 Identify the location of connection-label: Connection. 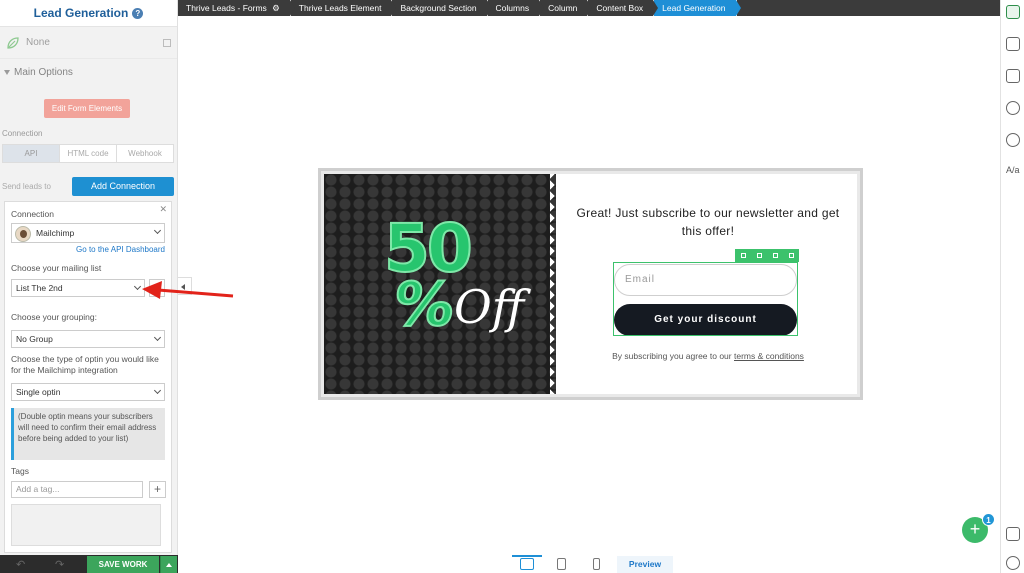
(22, 133).